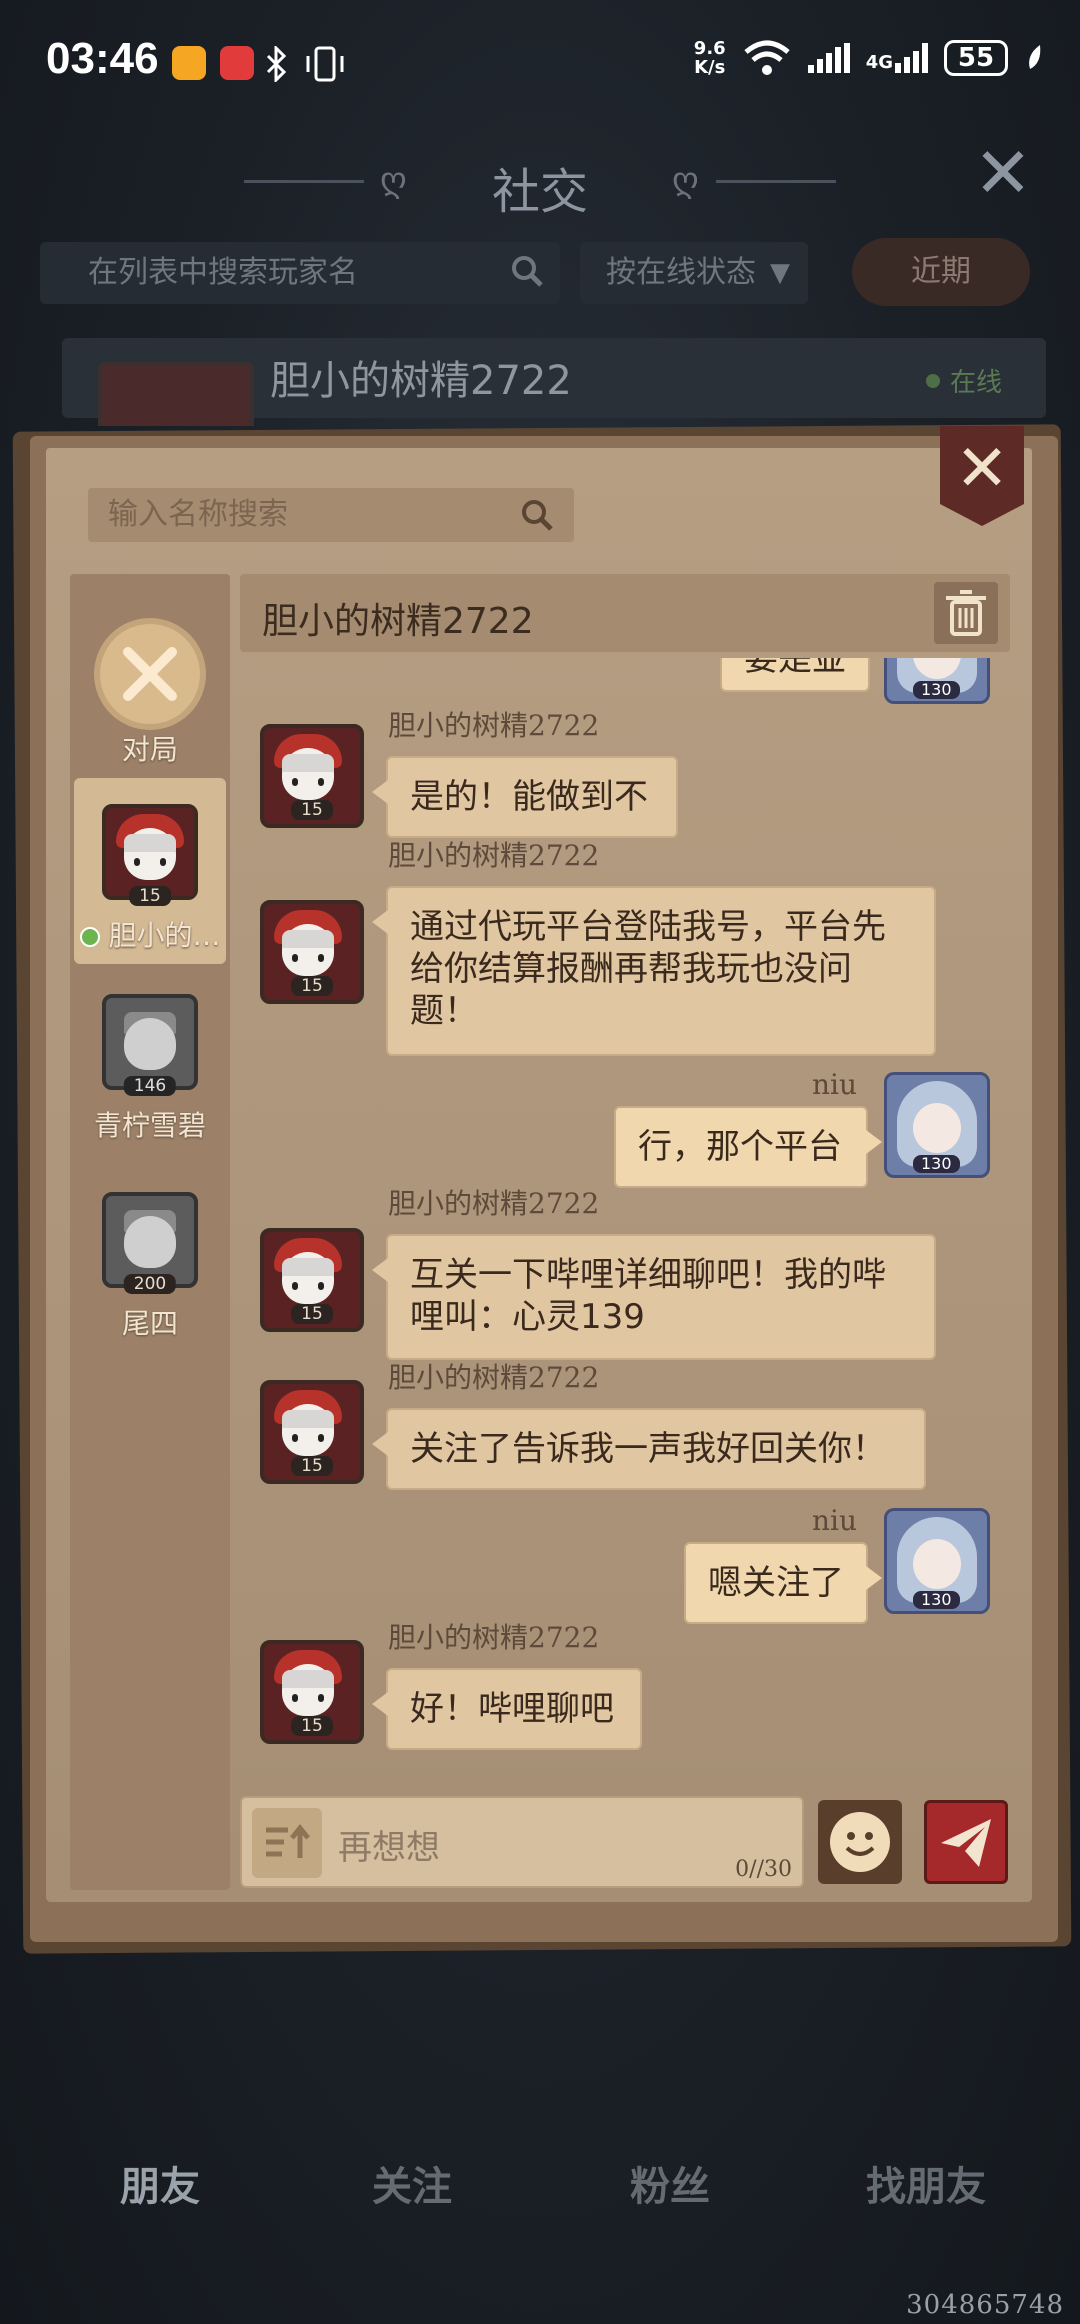 The height and width of the screenshot is (2324, 1080). I want to click on battery-indicator: 55, so click(976, 58).